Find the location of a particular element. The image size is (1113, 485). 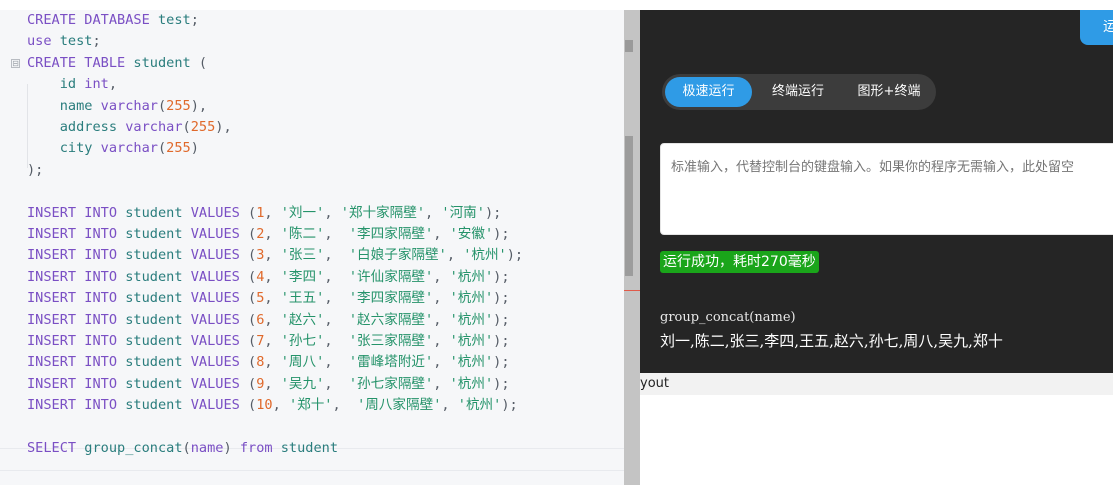

code-token: '白娘子家隔壁' is located at coordinates (397, 255).